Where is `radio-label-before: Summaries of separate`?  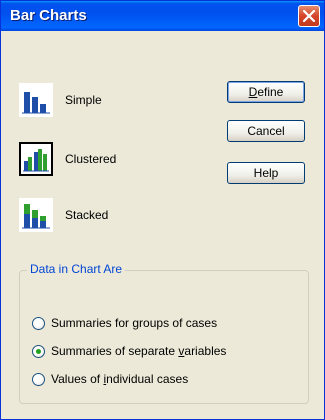
radio-label-before: Summaries of separate is located at coordinates (115, 351).